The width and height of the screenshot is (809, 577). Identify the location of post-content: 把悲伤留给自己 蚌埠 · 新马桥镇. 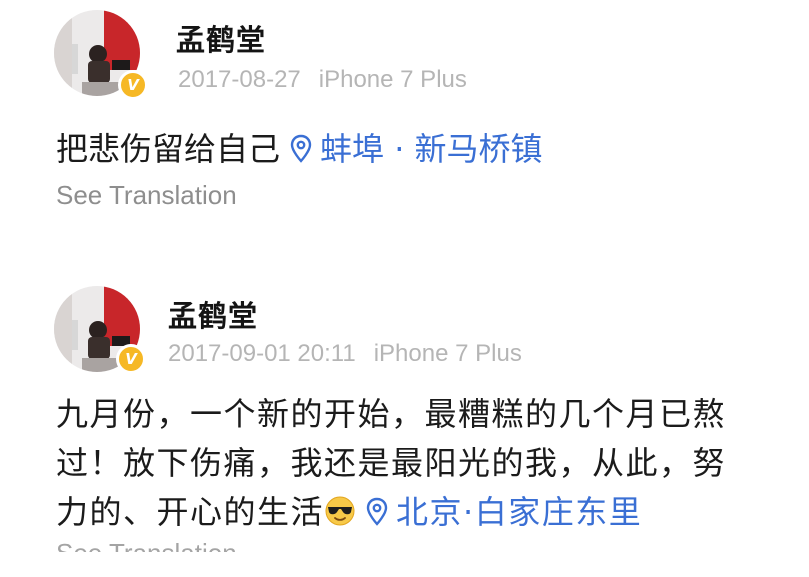
(299, 147).